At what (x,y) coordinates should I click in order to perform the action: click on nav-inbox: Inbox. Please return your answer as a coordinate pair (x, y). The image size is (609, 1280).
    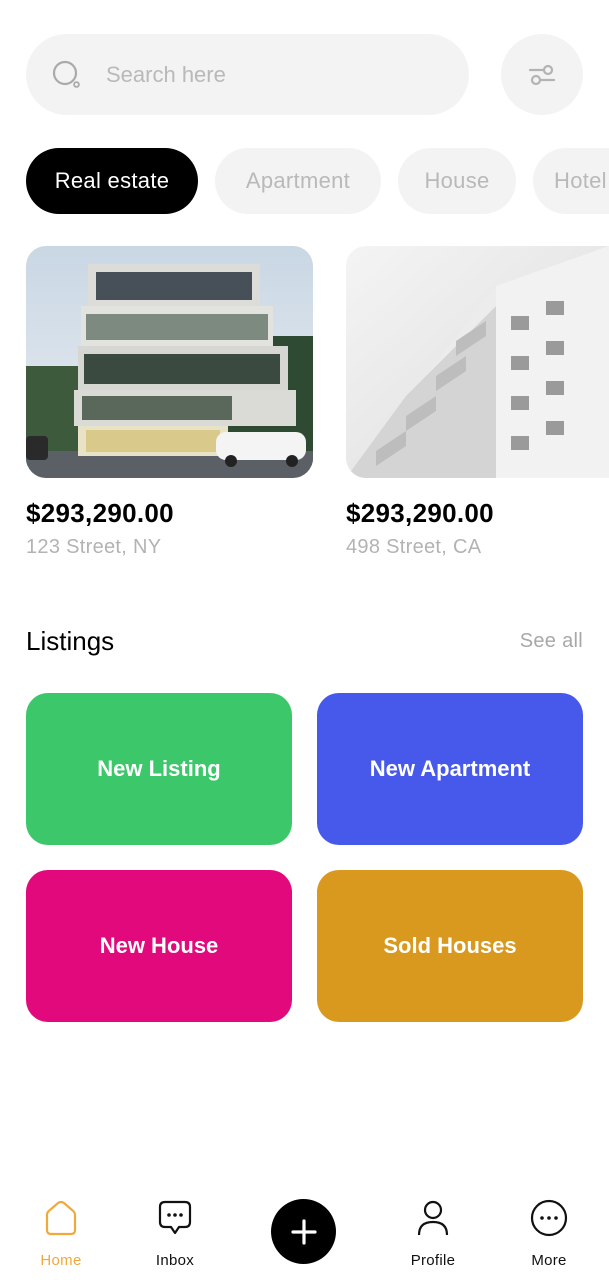
    Looking at the image, I should click on (175, 1230).